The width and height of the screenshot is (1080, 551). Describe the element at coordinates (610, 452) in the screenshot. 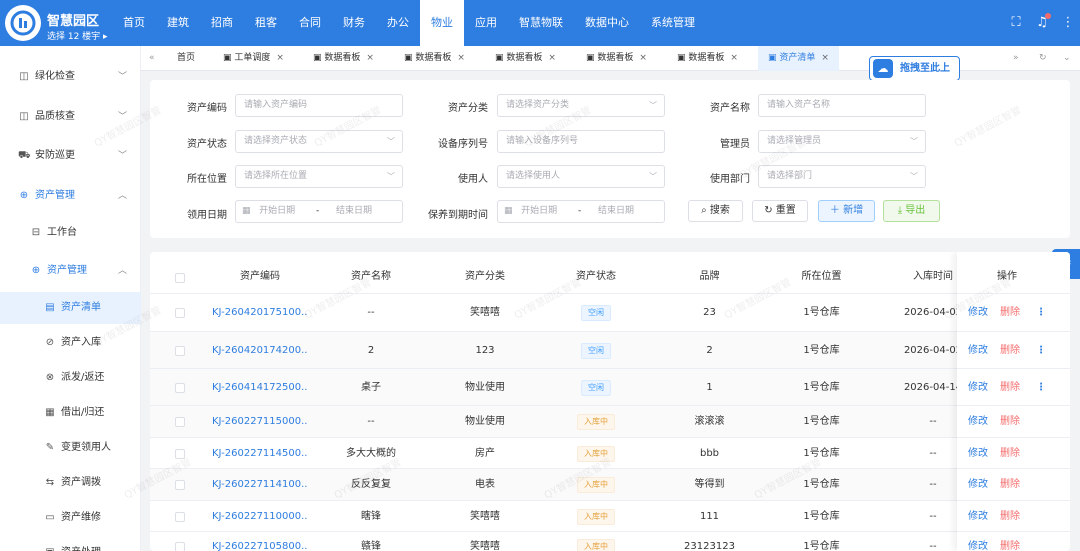

I see `table-row: KJ-260227114500... 多大大概的 房产 入库中 bbb 1号仓库 --` at that location.